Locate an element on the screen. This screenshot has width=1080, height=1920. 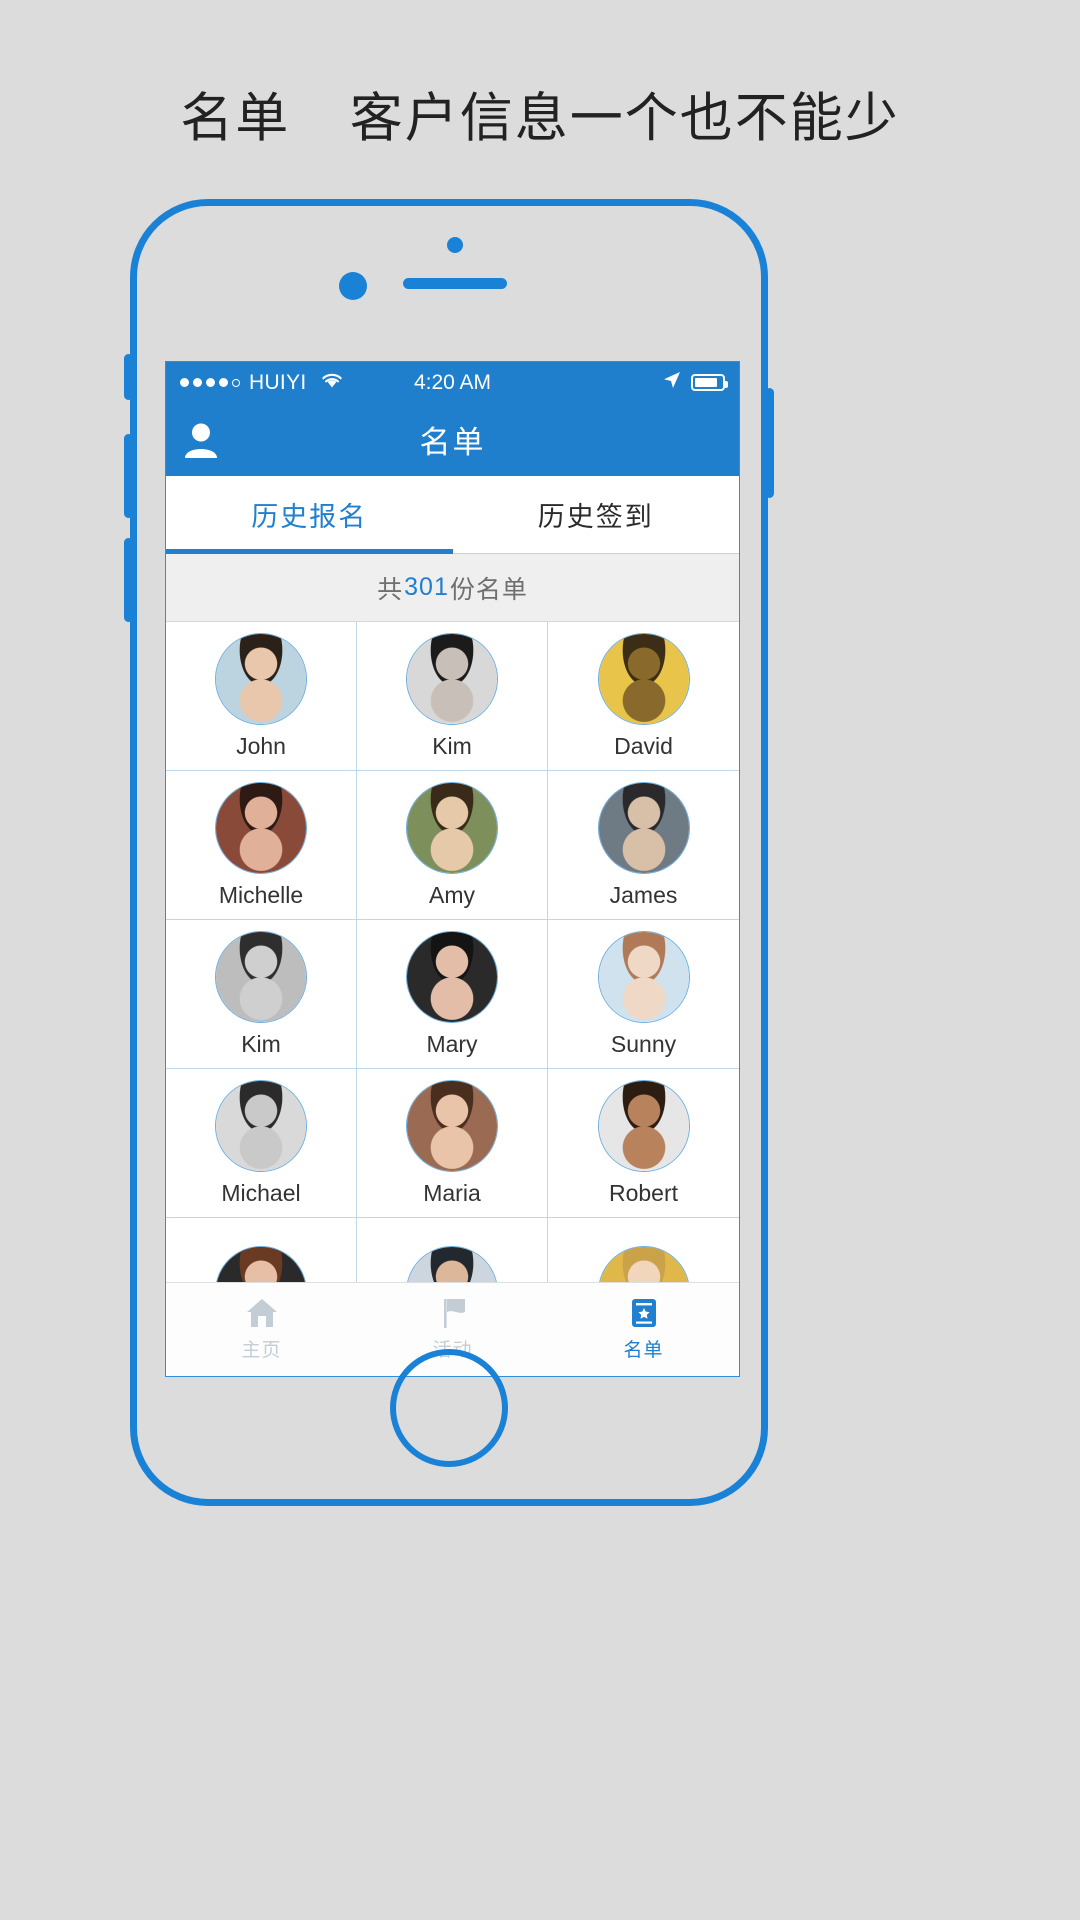
battery-icon is located at coordinates (709, 382).